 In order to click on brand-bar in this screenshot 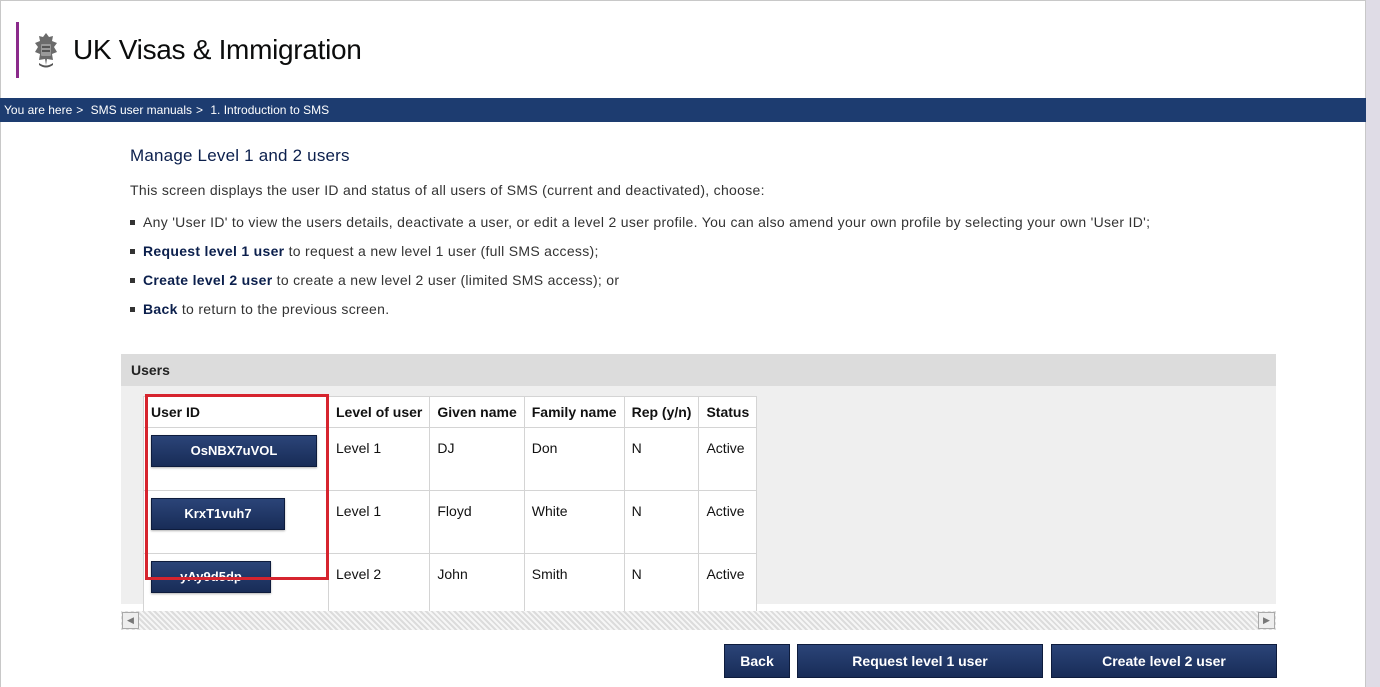, I will do `click(17, 50)`.